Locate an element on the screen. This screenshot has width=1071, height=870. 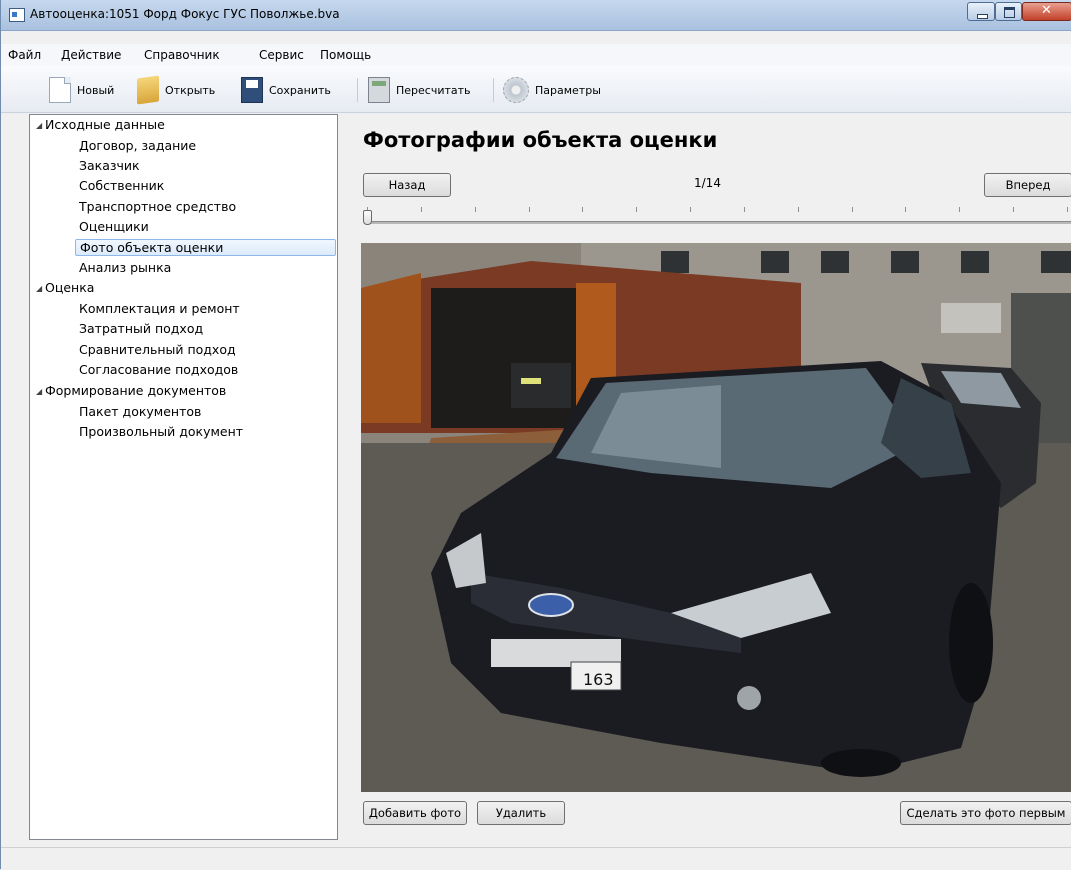
forward-button: Вперед is located at coordinates (1027, 185).